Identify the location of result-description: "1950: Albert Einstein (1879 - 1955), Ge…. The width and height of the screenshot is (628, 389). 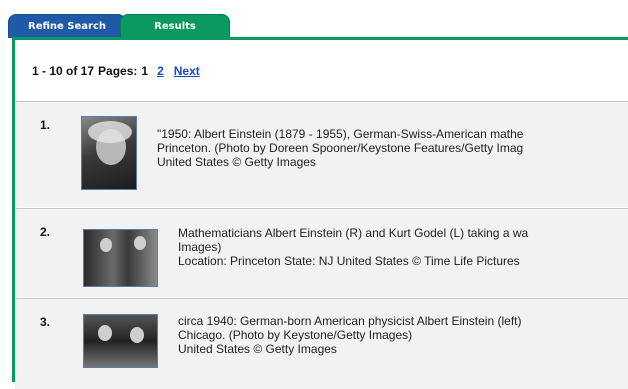
(340, 148).